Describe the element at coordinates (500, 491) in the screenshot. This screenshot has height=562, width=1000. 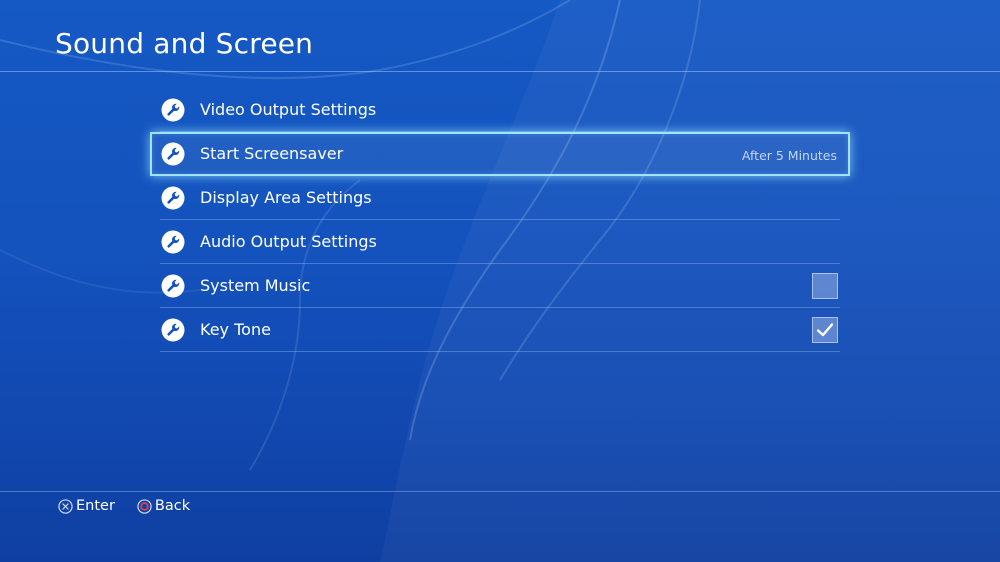
I see `footer-divider` at that location.